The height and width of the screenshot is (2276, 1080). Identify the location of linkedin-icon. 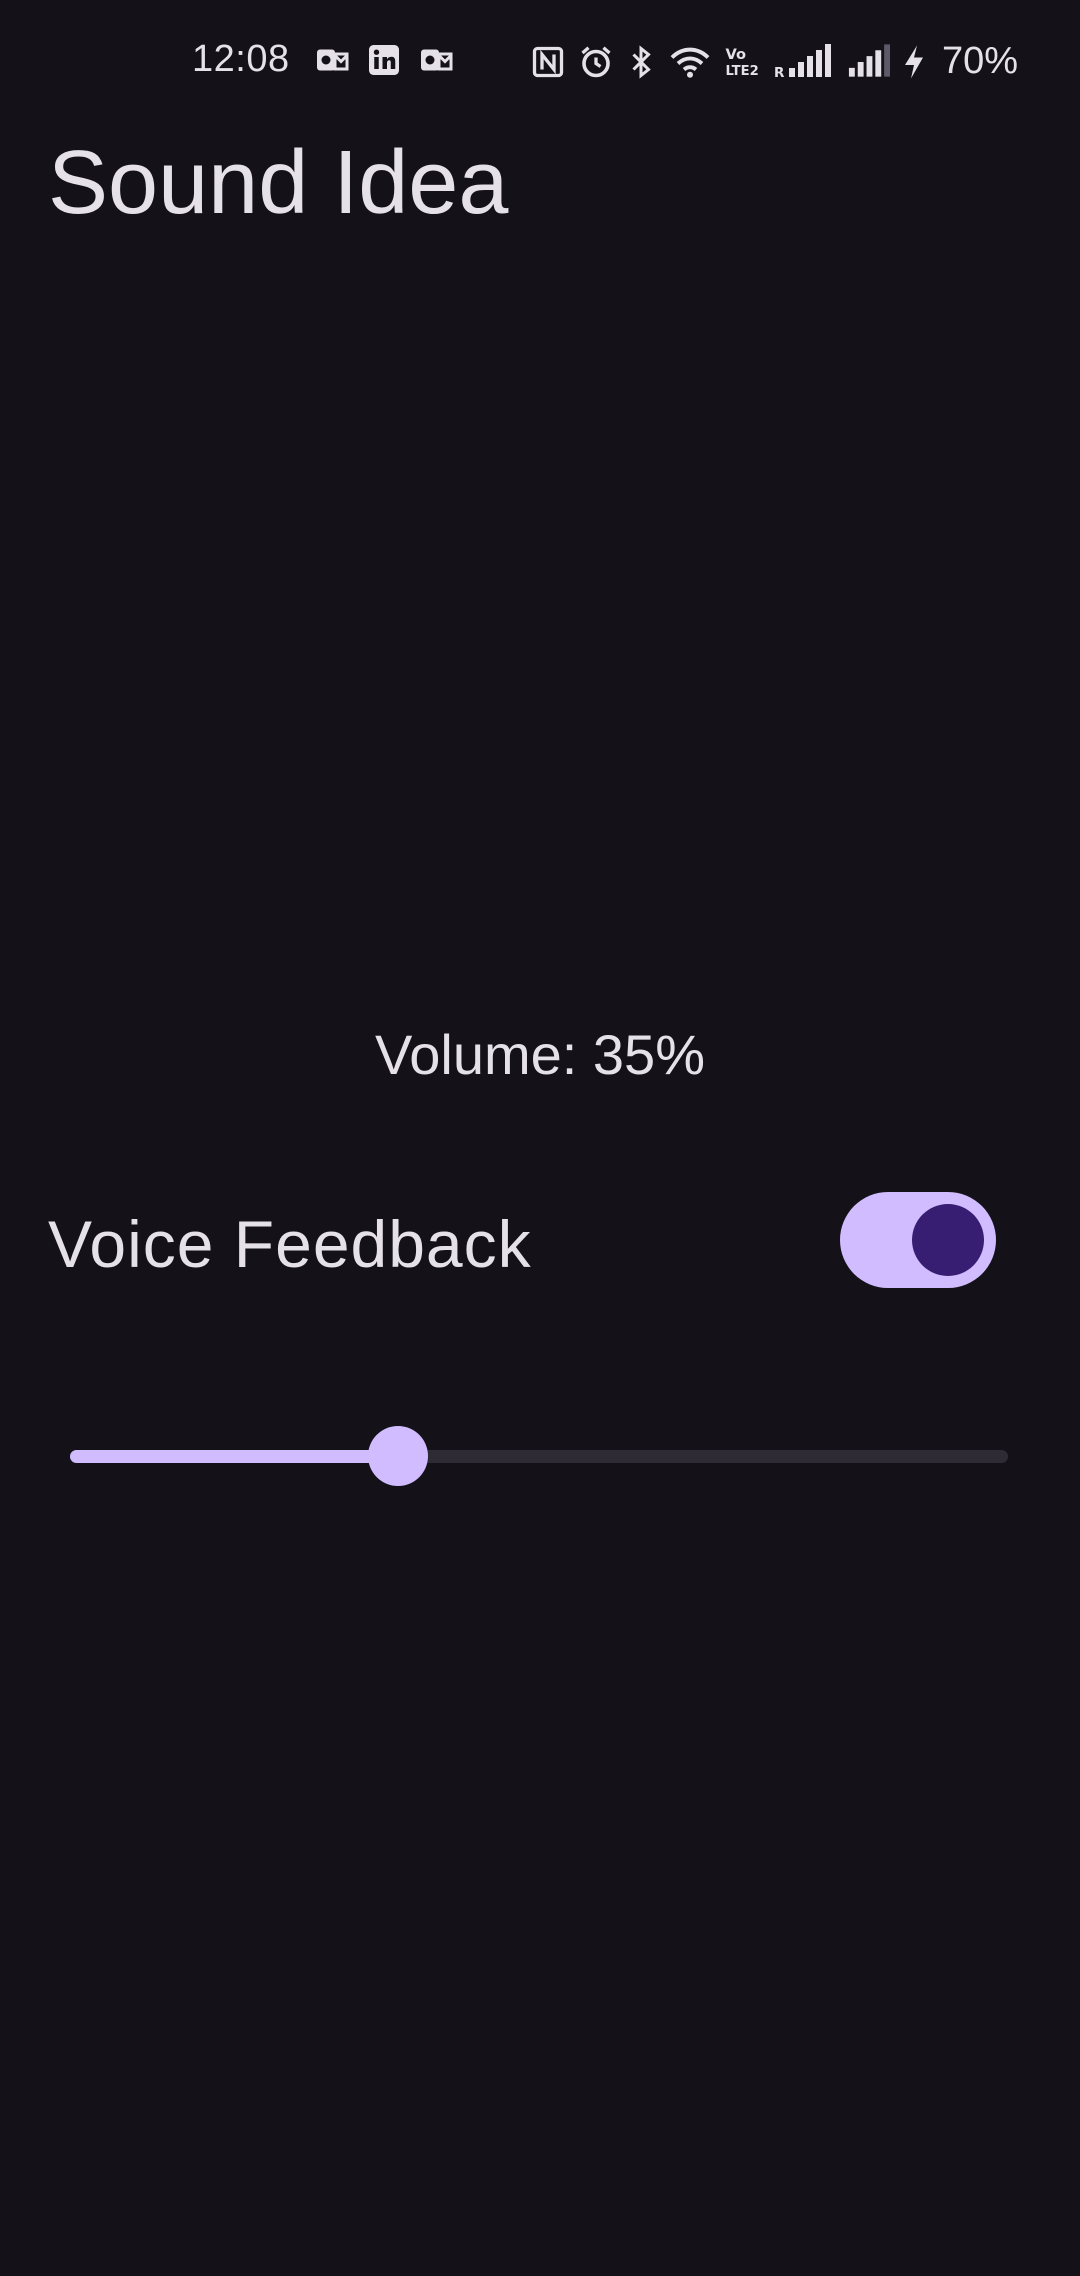
(384, 60).